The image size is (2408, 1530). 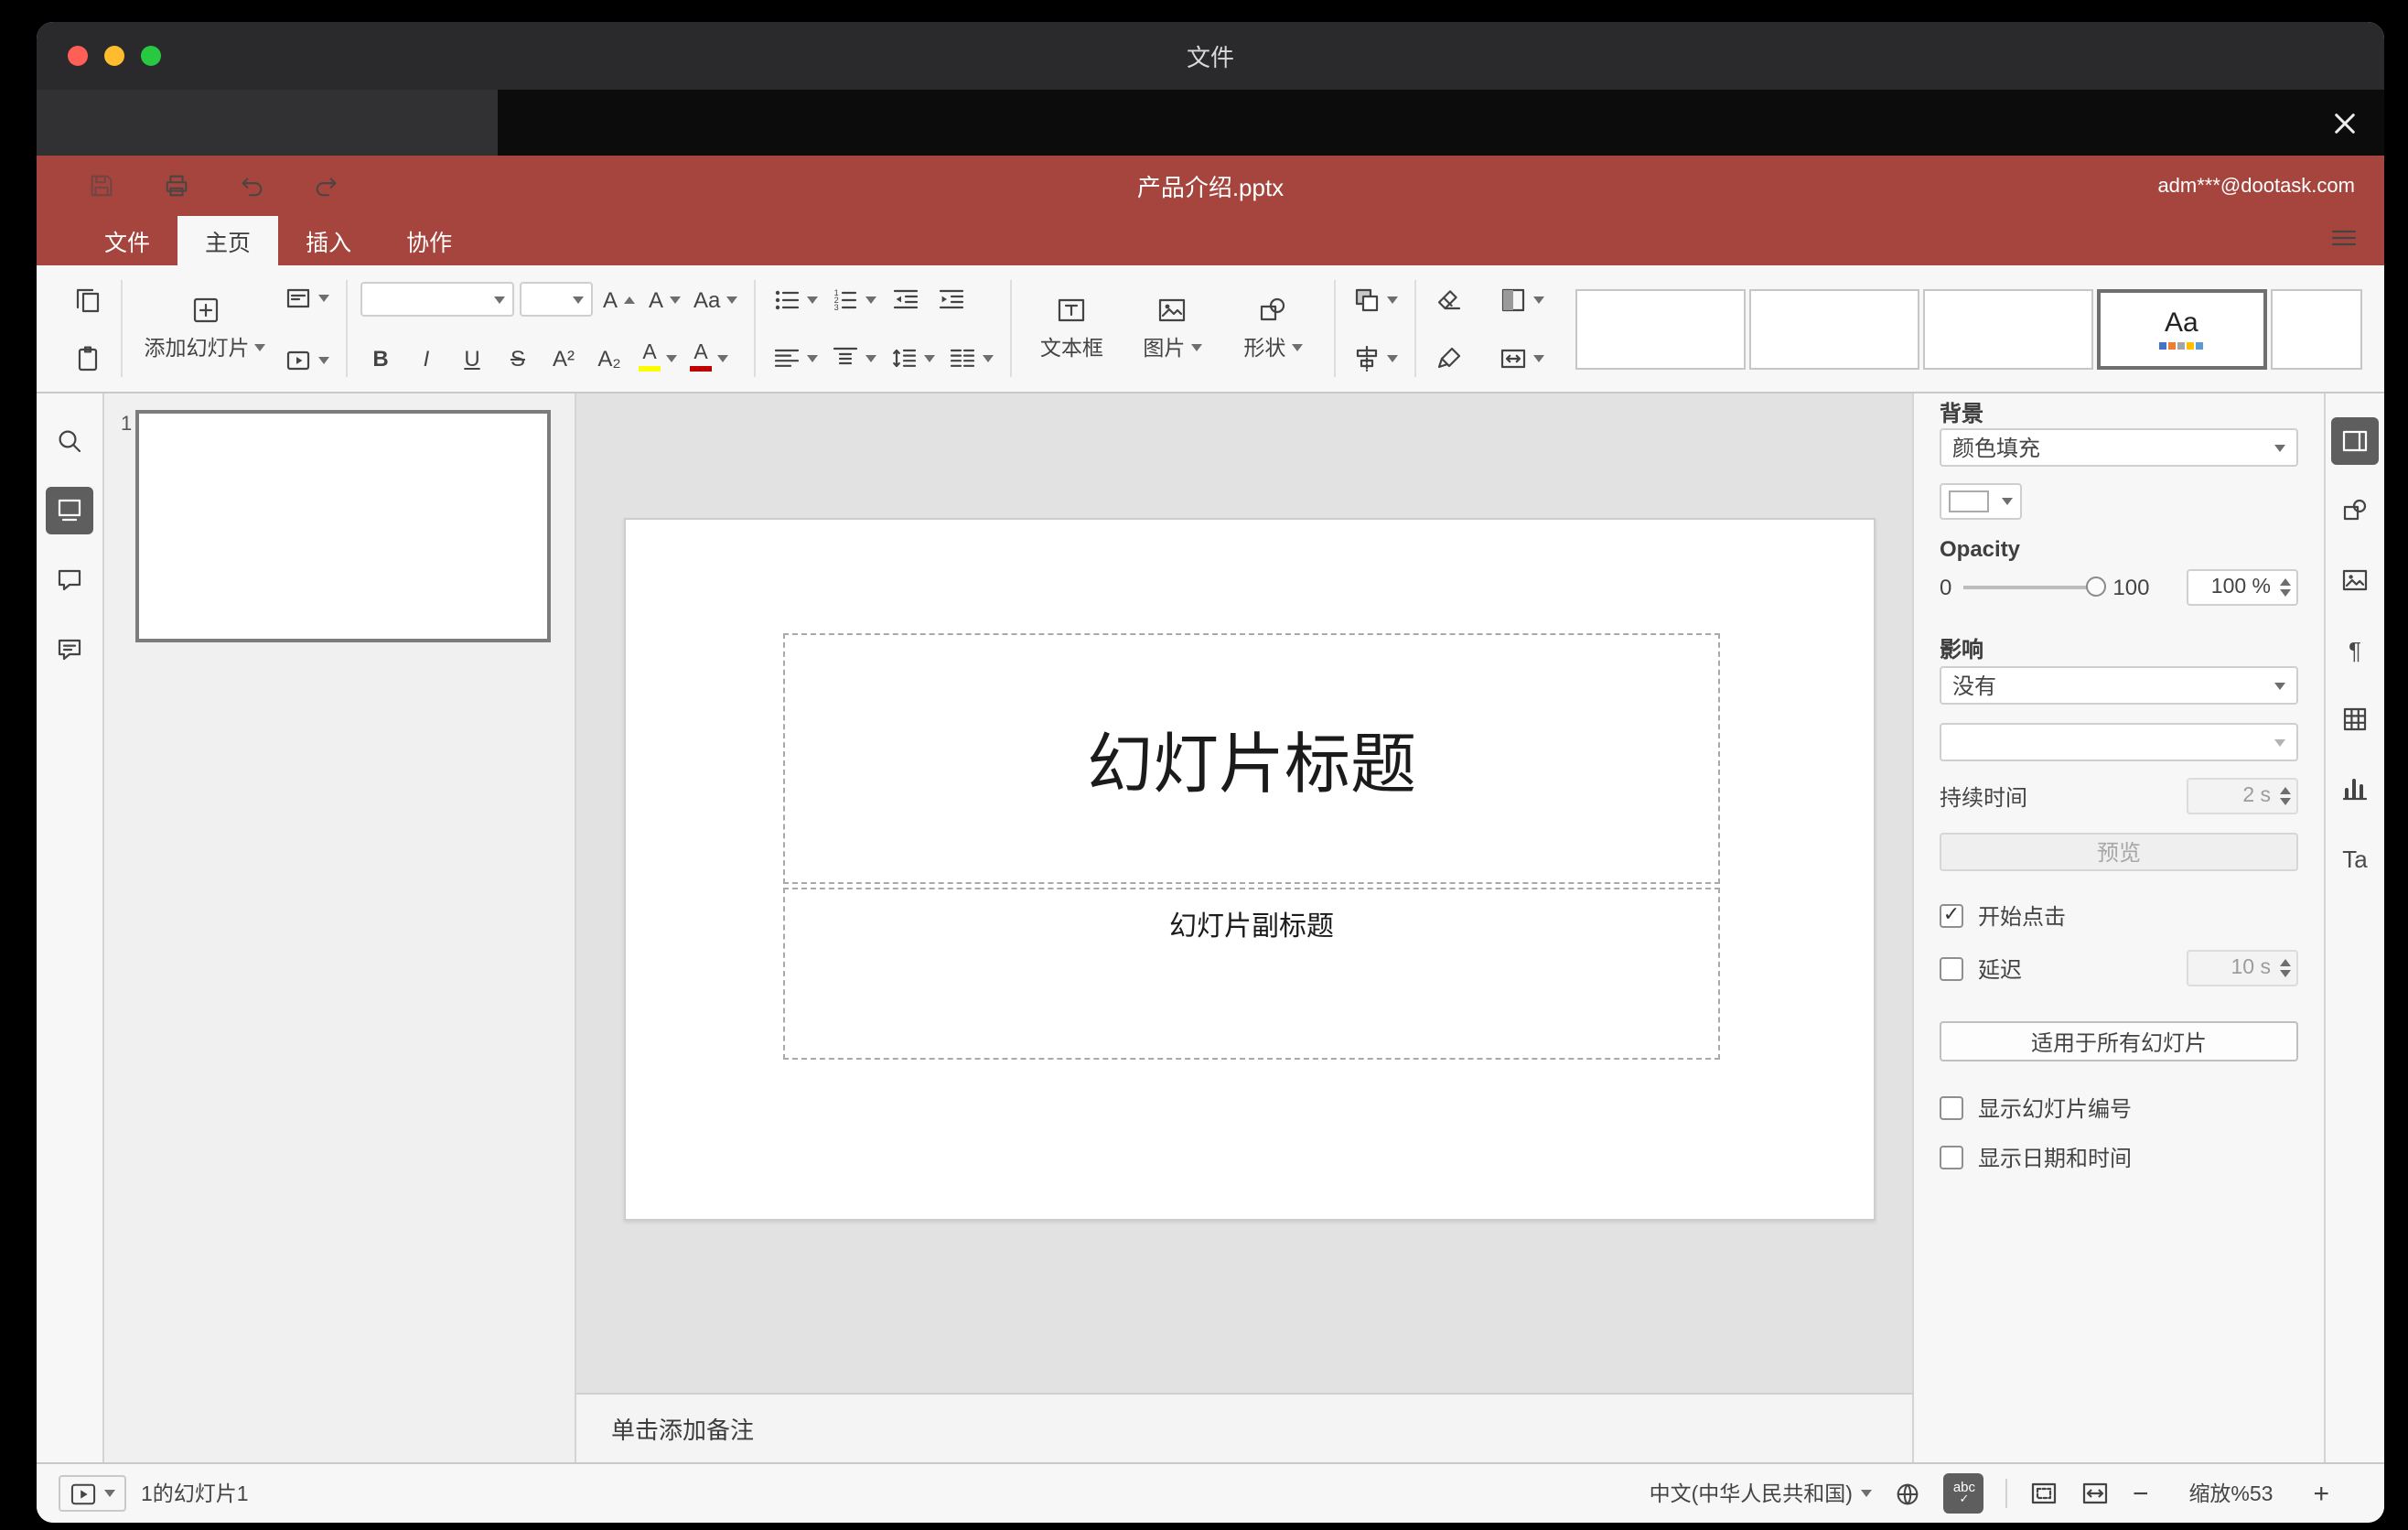 What do you see at coordinates (852, 299) in the screenshot?
I see `numbered-list-button: 123` at bounding box center [852, 299].